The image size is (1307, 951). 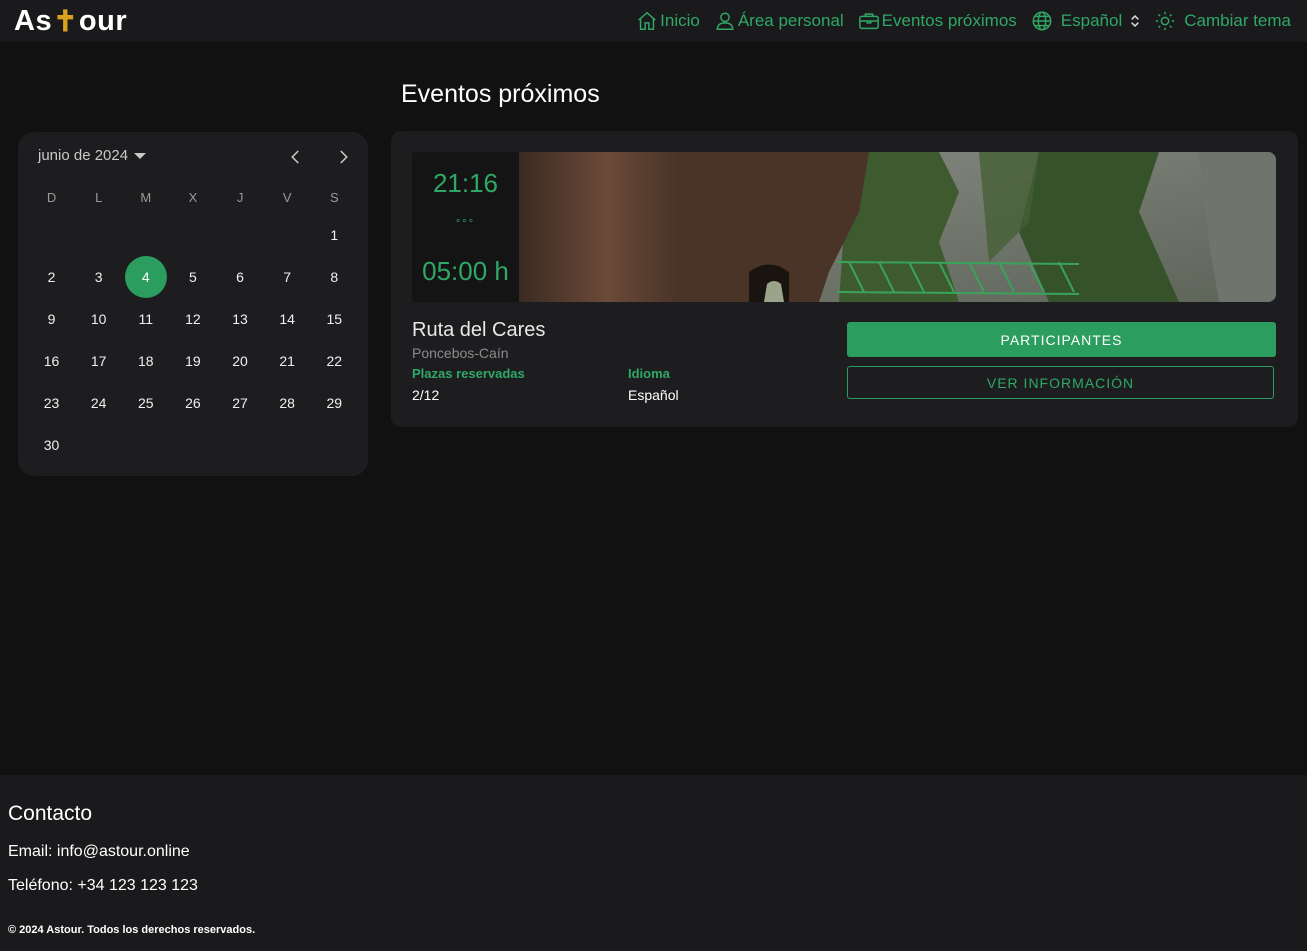 I want to click on calendar-day-label: 20, so click(x=240, y=361).